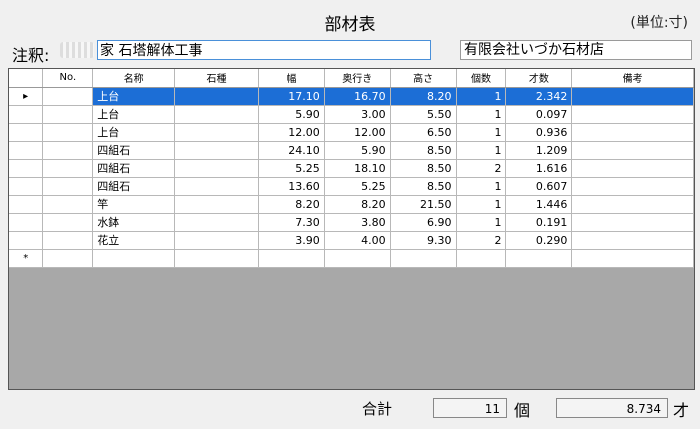 The image size is (700, 429). What do you see at coordinates (291, 150) in the screenshot?
I see `cell-width: 24.10` at bounding box center [291, 150].